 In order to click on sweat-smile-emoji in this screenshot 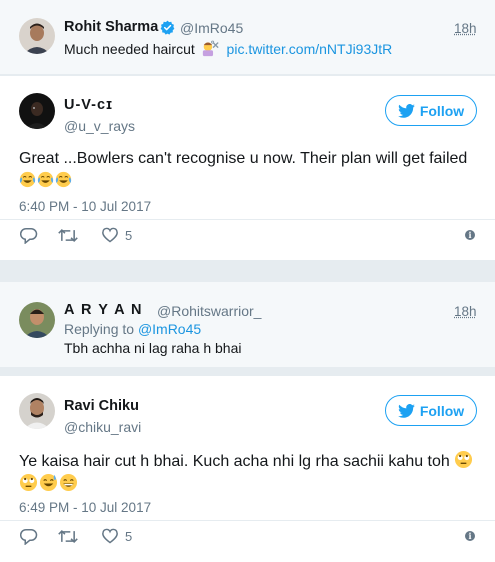, I will do `click(48, 482)`.